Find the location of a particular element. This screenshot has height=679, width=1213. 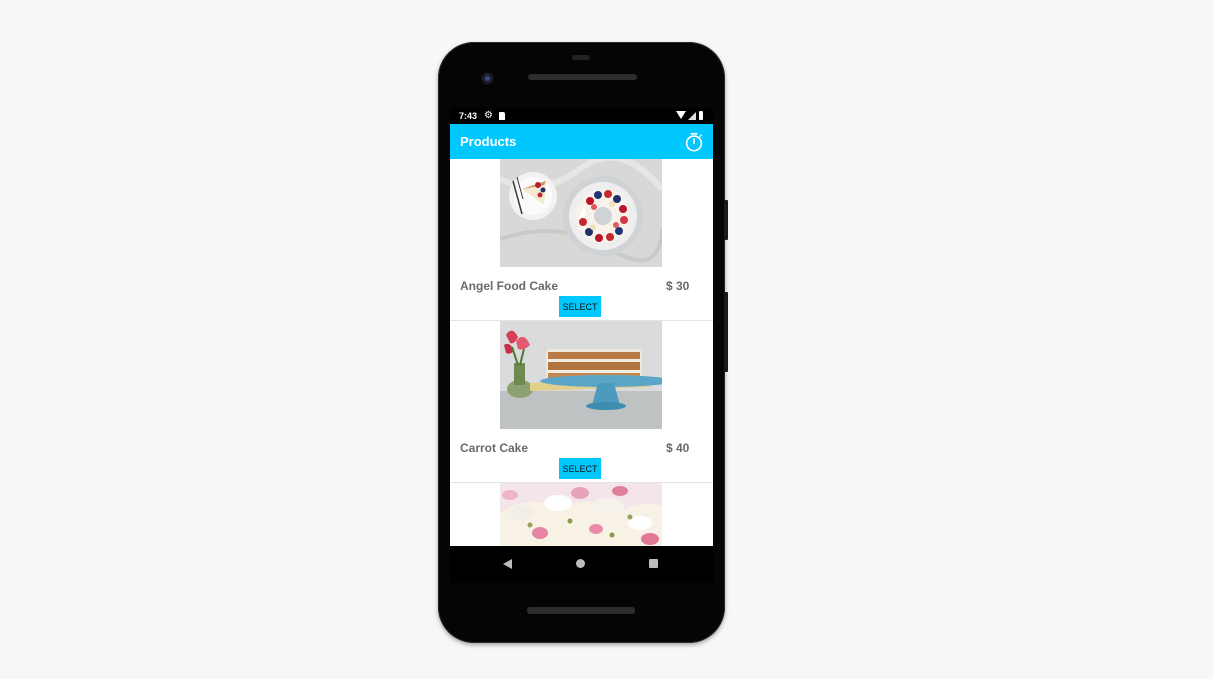

gear-icon: ⚙ is located at coordinates (488, 115).